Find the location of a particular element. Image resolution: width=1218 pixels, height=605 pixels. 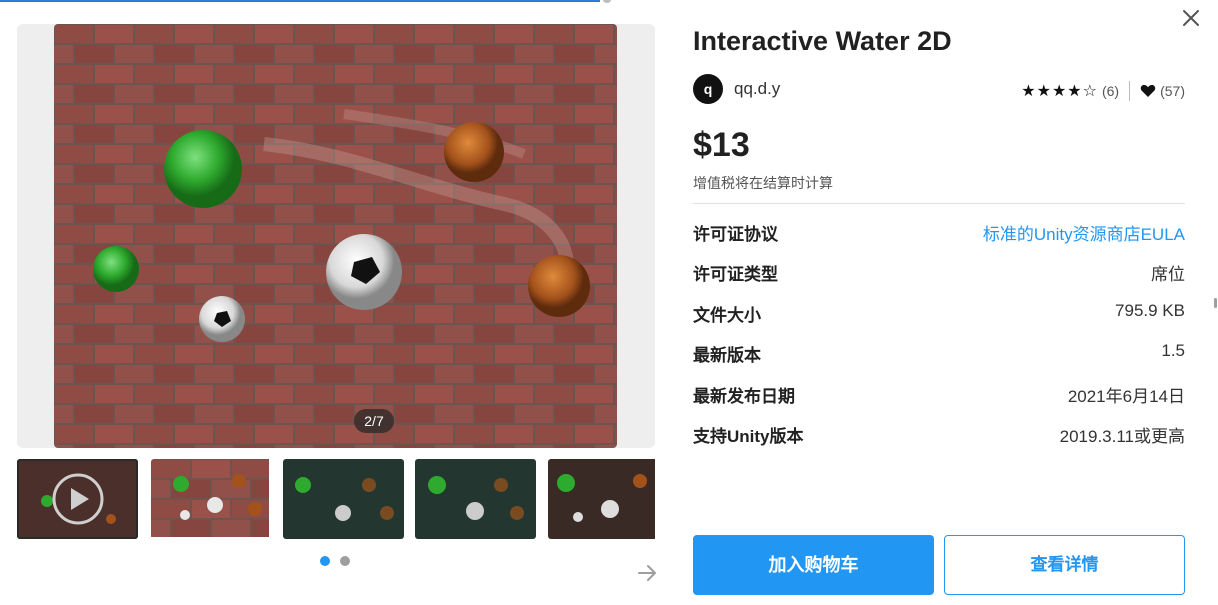

close-icon is located at coordinates (1191, 18).